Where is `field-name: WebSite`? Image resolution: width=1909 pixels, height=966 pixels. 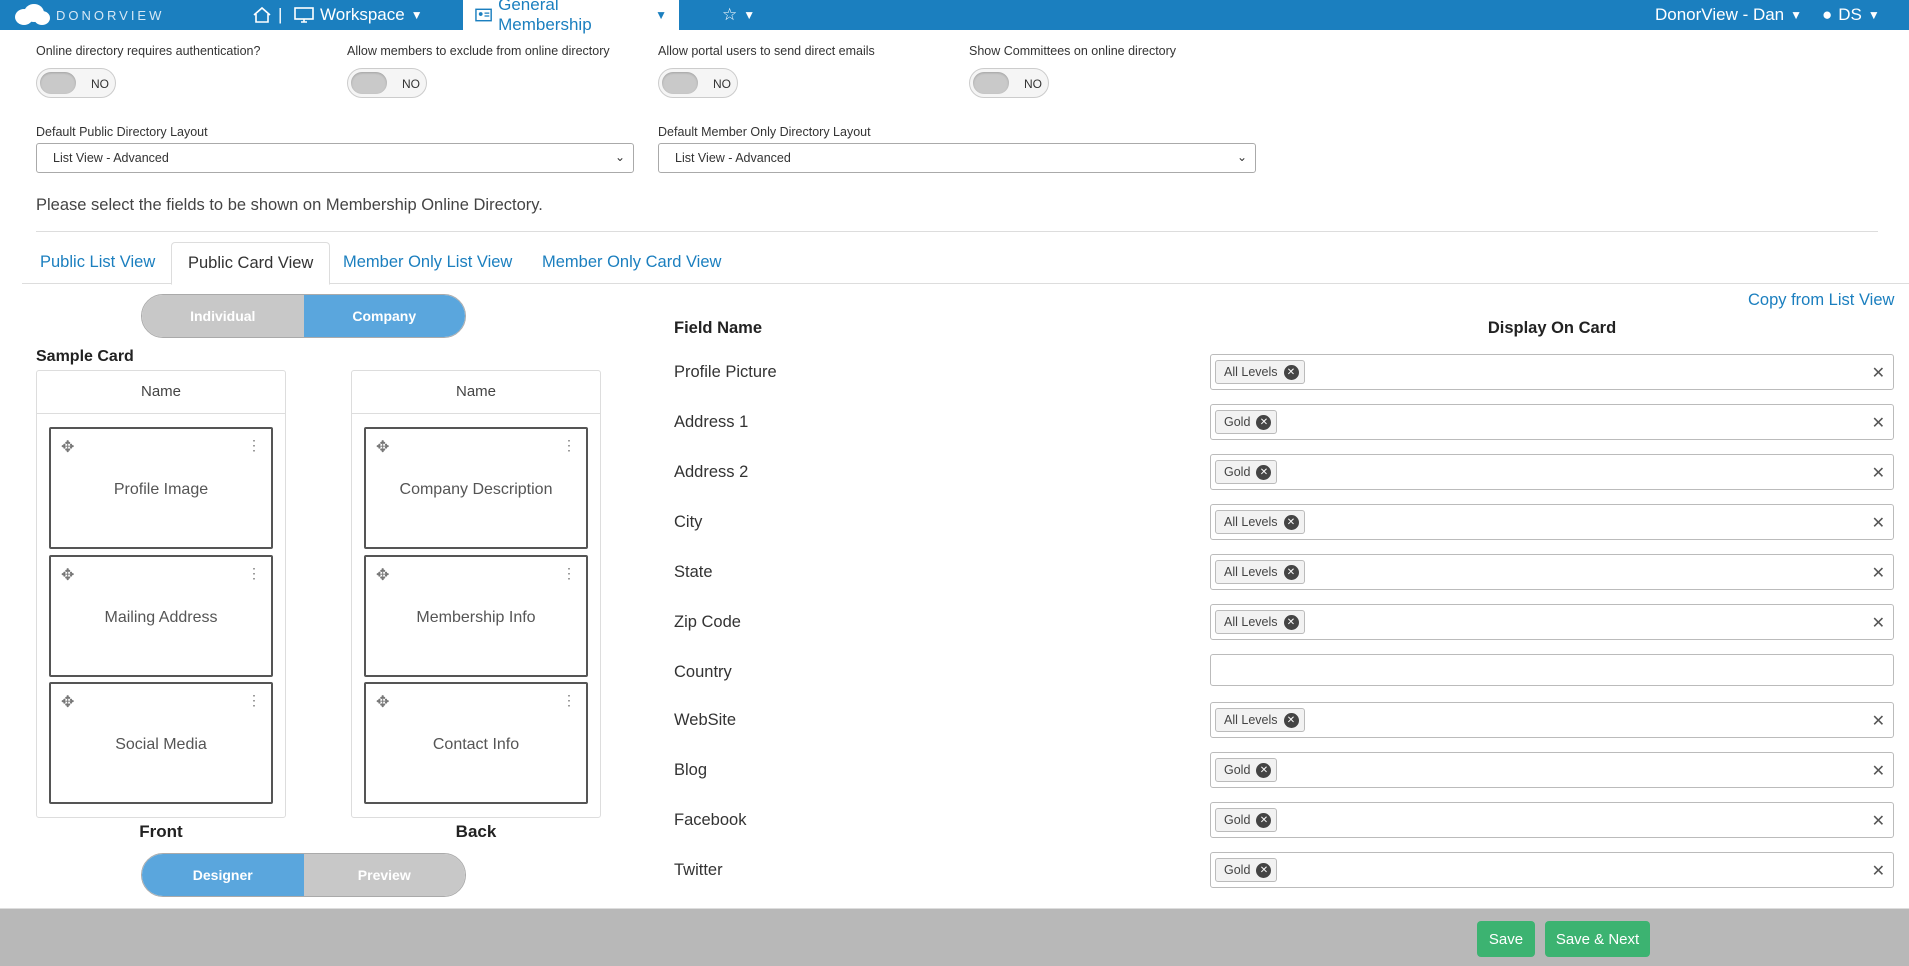 field-name: WebSite is located at coordinates (705, 720).